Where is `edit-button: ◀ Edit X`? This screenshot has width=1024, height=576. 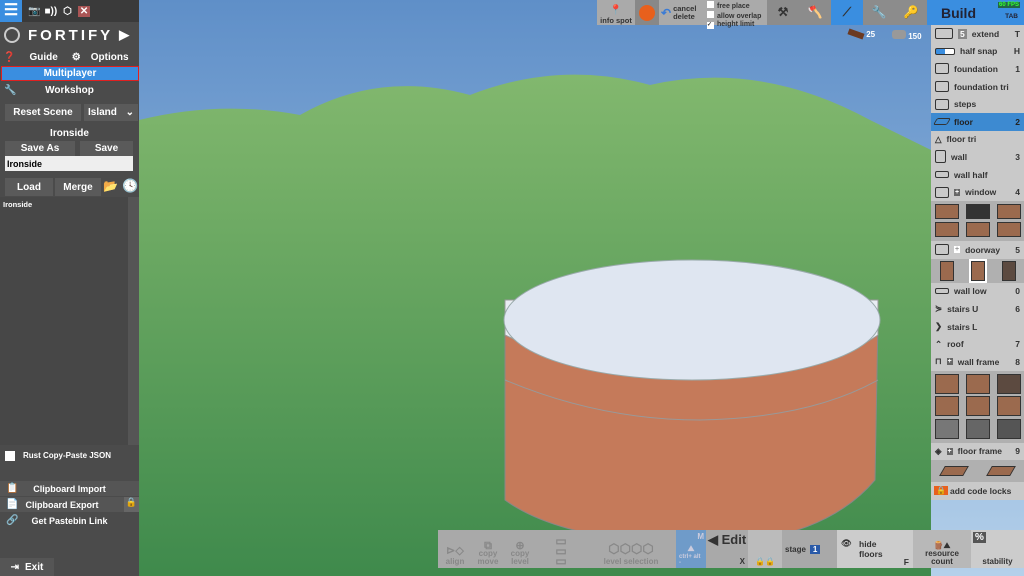 edit-button: ◀ Edit X is located at coordinates (727, 549).